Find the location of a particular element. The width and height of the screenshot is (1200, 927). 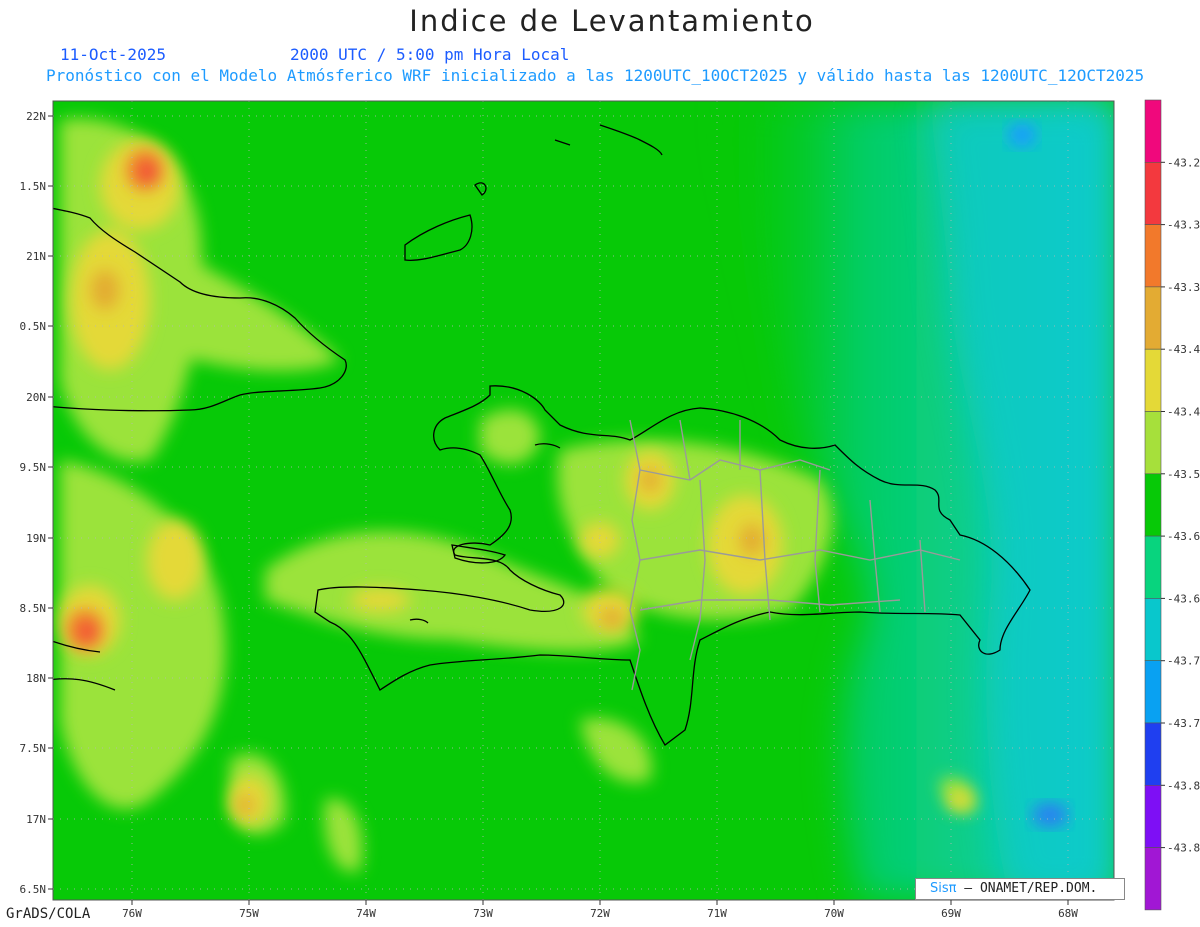

credit-box: Sisπ – ONAMET/REP.DOM. is located at coordinates (1020, 889).